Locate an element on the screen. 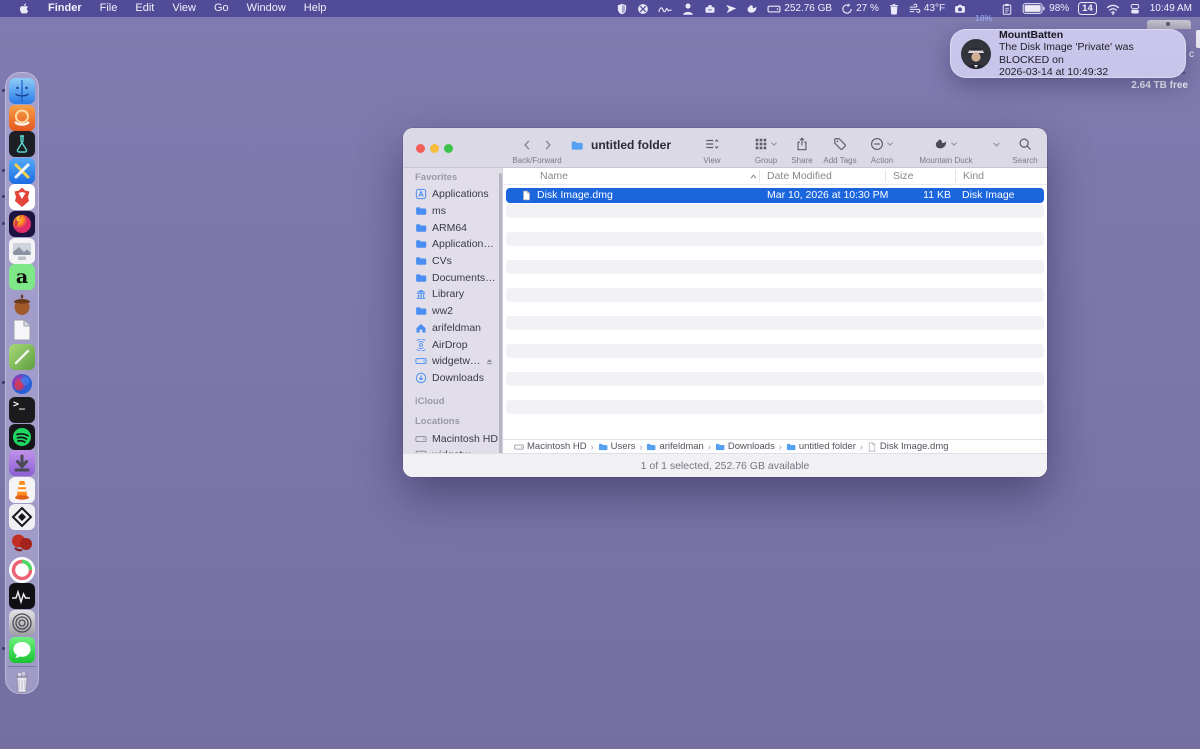  dock-photos-app-icon is located at coordinates (22, 250).